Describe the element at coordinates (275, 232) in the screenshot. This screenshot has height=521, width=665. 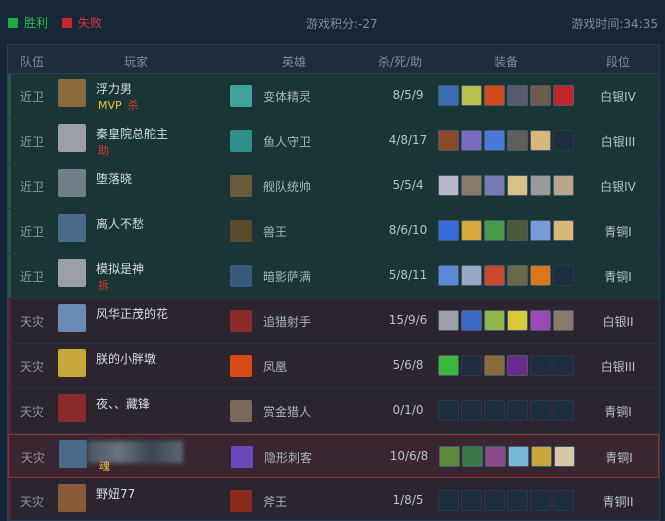
I see `hero-name: 兽王` at that location.